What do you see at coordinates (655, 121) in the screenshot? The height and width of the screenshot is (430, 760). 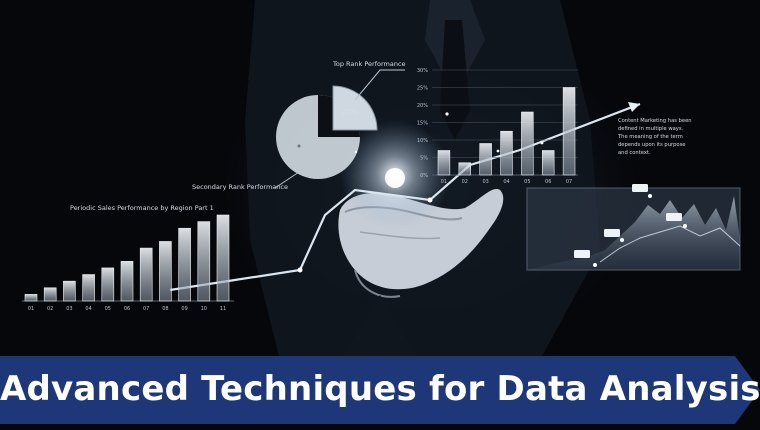 I see `note-line-1: Content Marketing has been` at bounding box center [655, 121].